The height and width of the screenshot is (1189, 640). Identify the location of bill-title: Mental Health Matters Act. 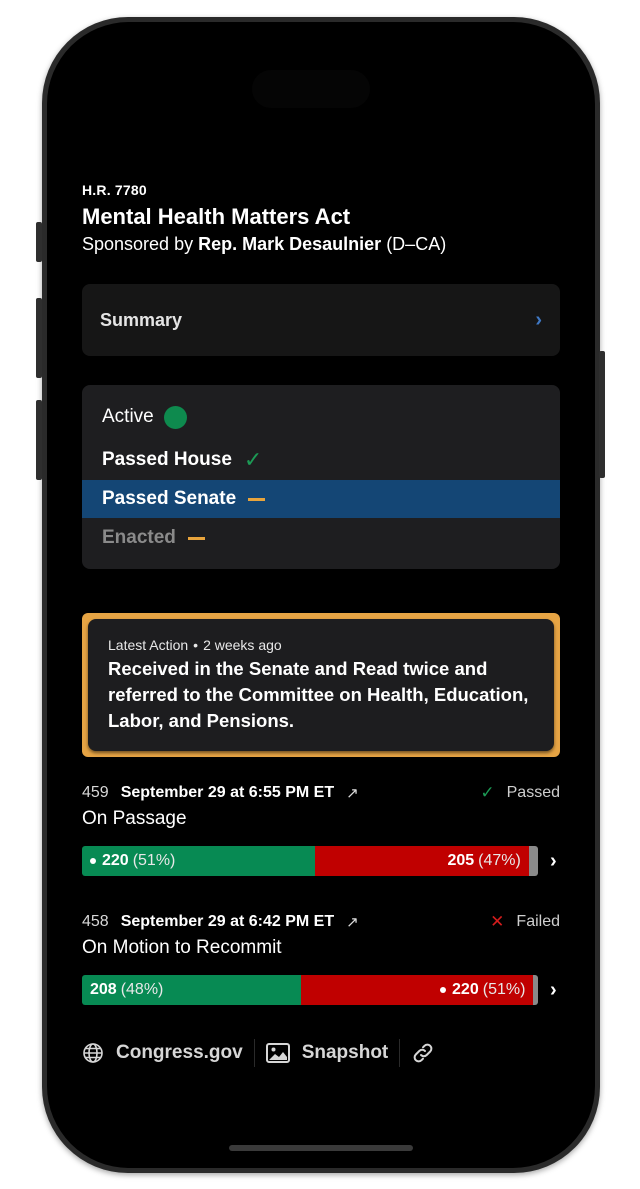
(216, 216).